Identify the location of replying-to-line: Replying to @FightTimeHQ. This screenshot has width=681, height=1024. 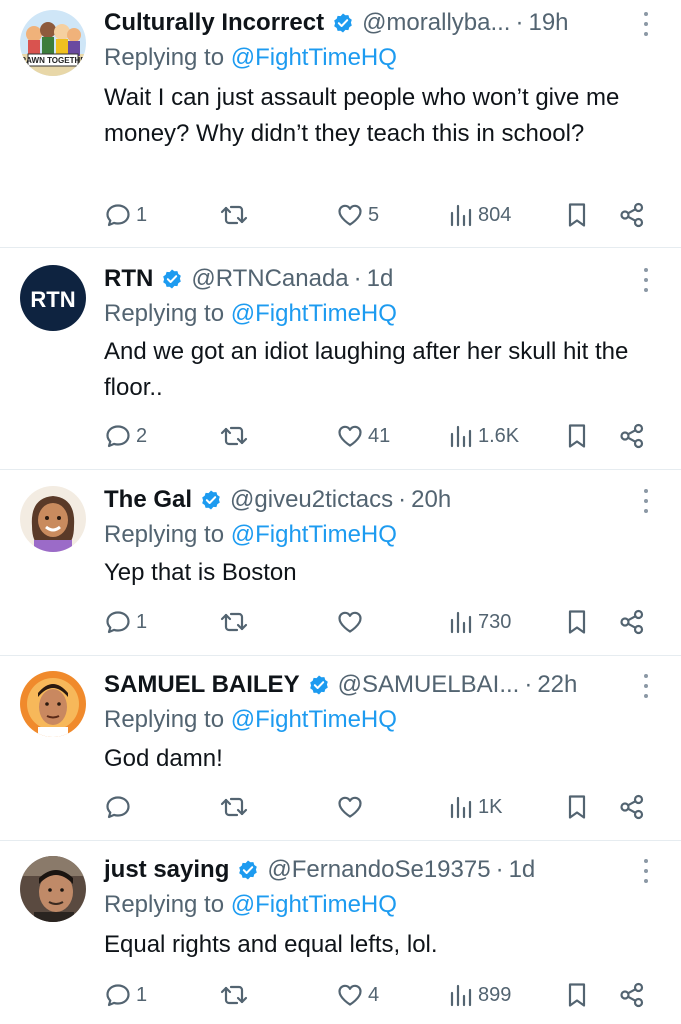
(250, 720).